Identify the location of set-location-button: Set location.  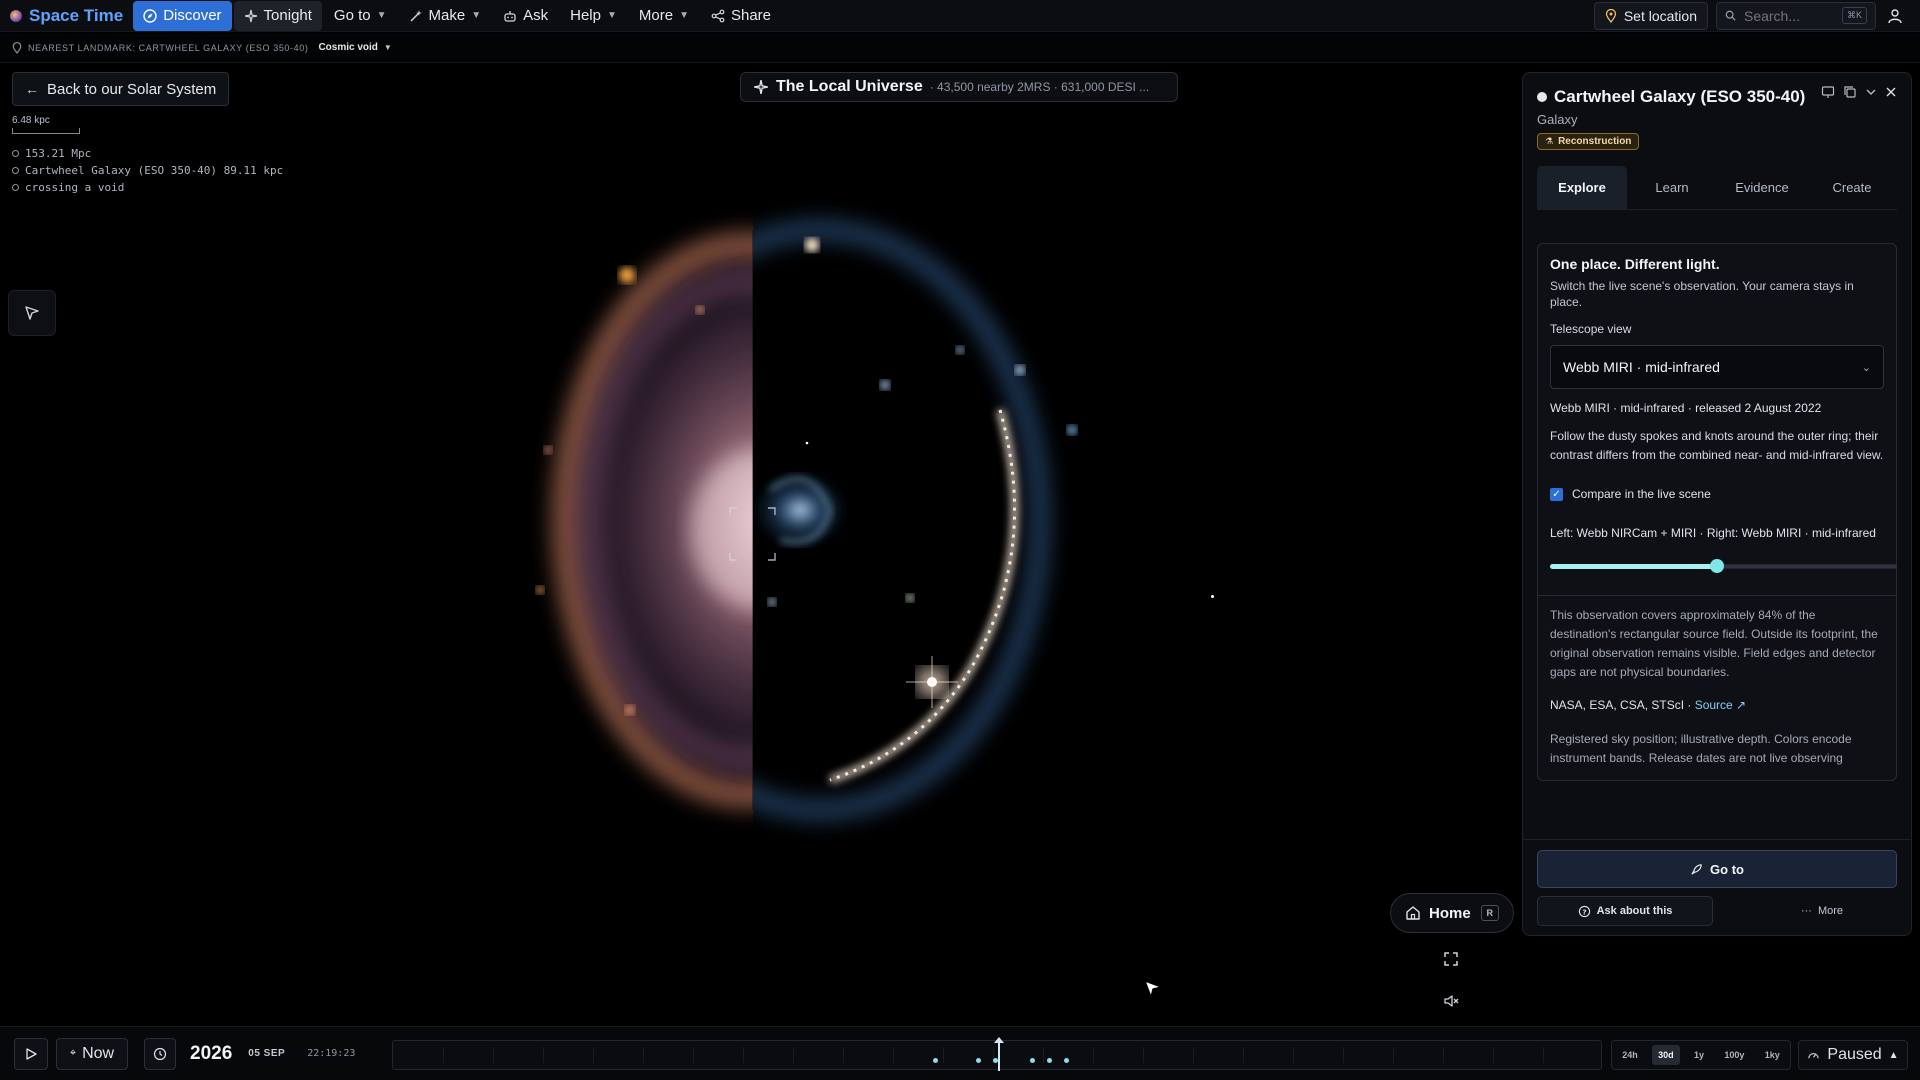
(1650, 15).